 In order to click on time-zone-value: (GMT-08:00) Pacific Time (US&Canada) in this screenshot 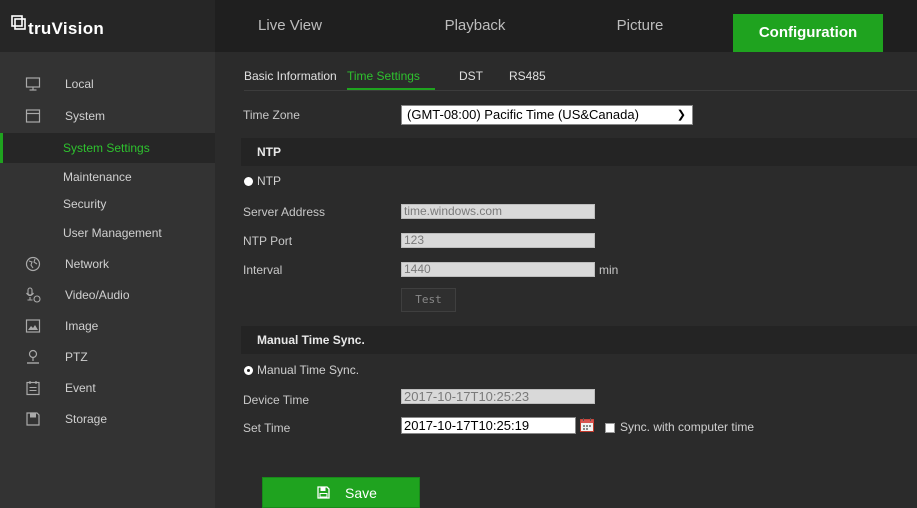, I will do `click(523, 114)`.